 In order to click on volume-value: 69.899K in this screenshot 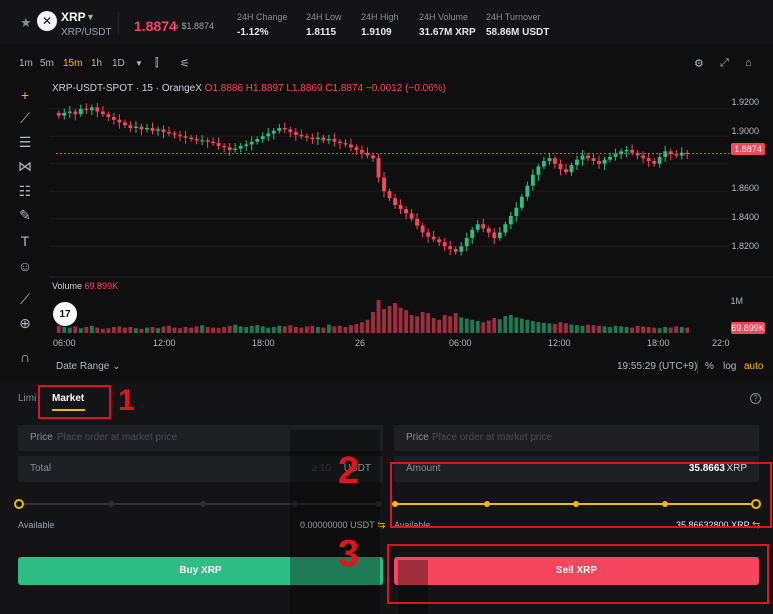, I will do `click(101, 286)`.